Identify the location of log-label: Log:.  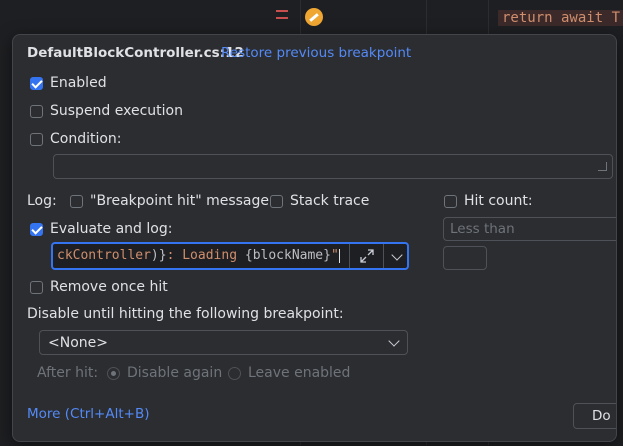
(42, 201).